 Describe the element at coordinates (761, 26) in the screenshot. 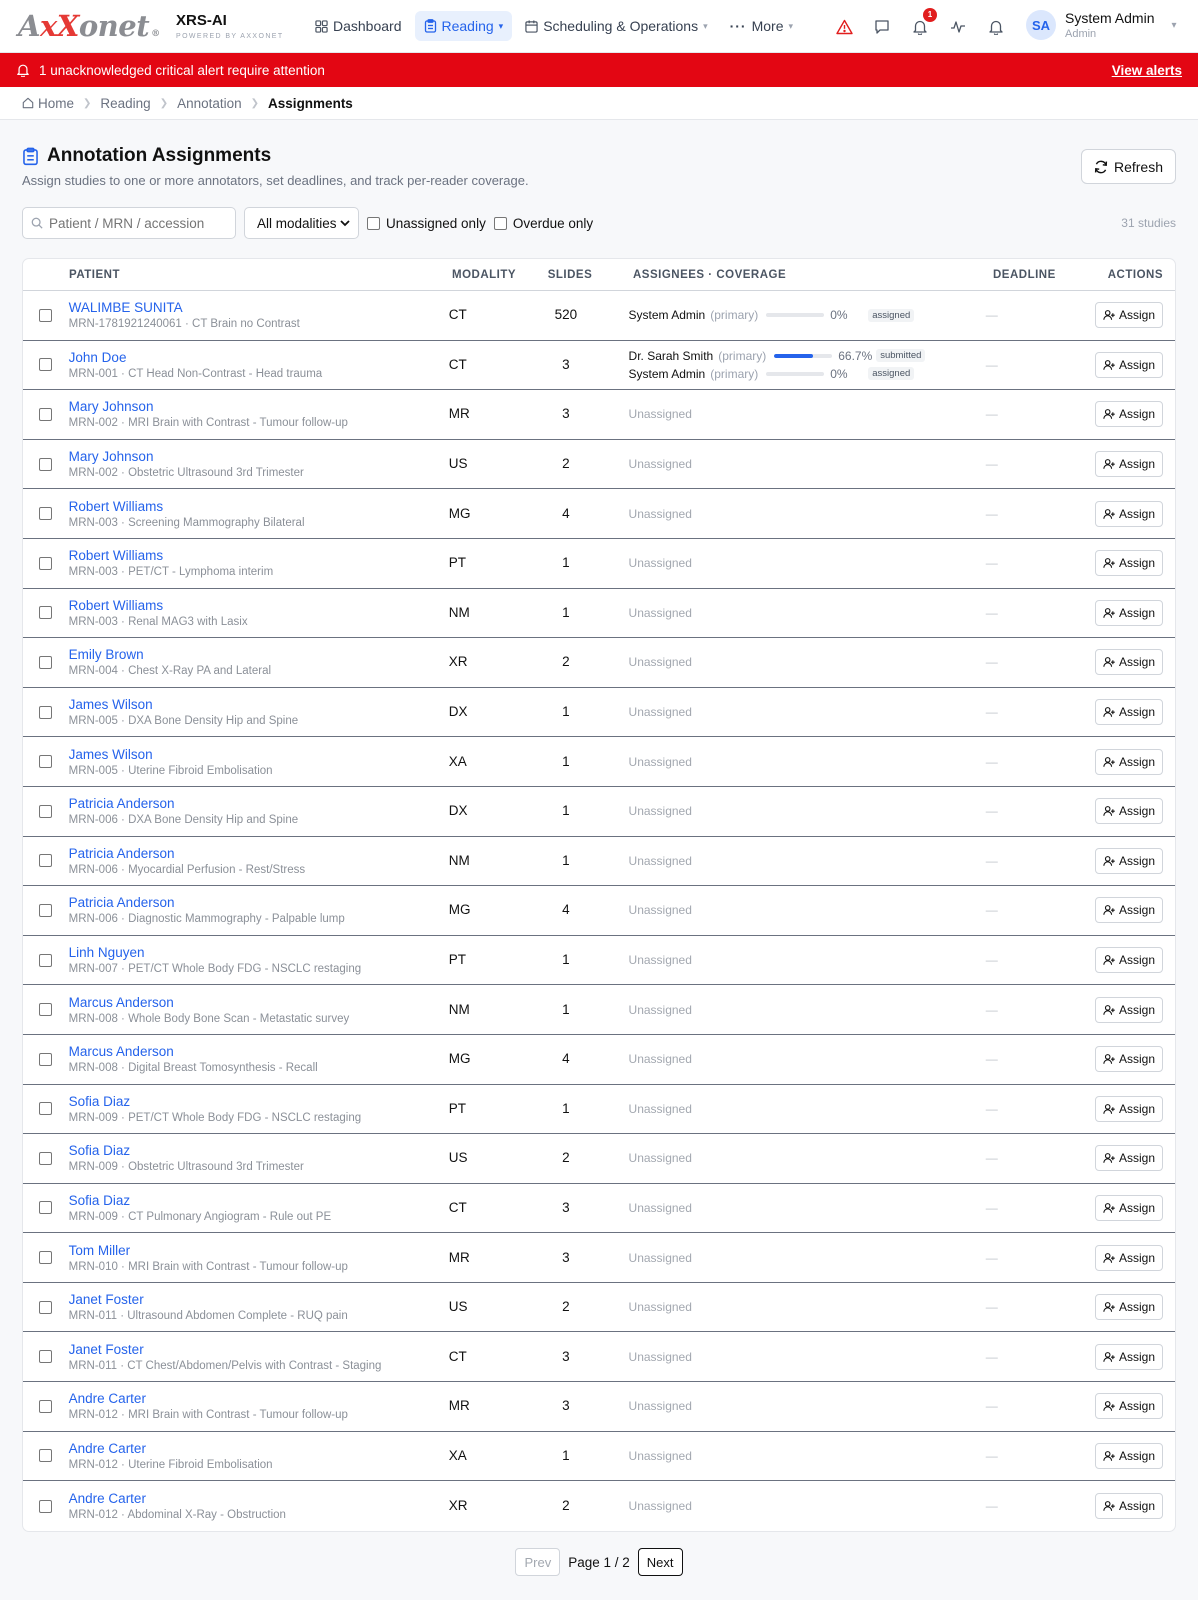

I see `nav-more: ··· More ▾` at that location.